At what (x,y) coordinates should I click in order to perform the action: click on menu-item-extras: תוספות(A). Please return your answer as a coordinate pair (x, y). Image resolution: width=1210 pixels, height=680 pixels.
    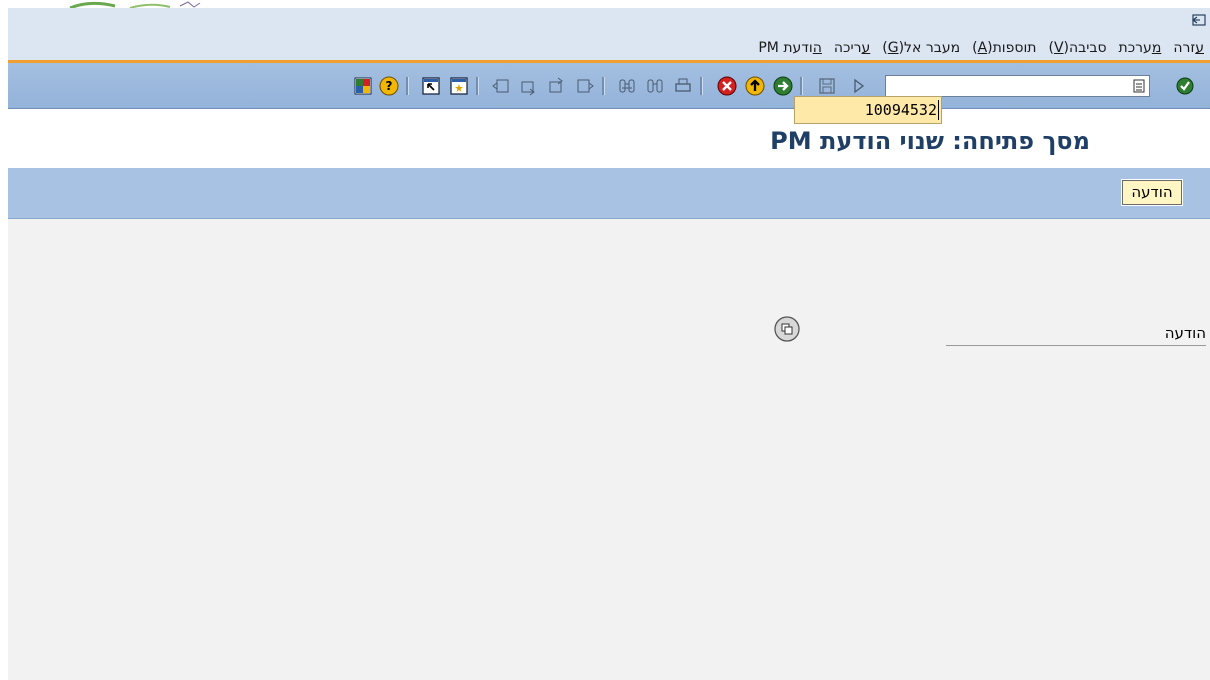
    Looking at the image, I should click on (1004, 48).